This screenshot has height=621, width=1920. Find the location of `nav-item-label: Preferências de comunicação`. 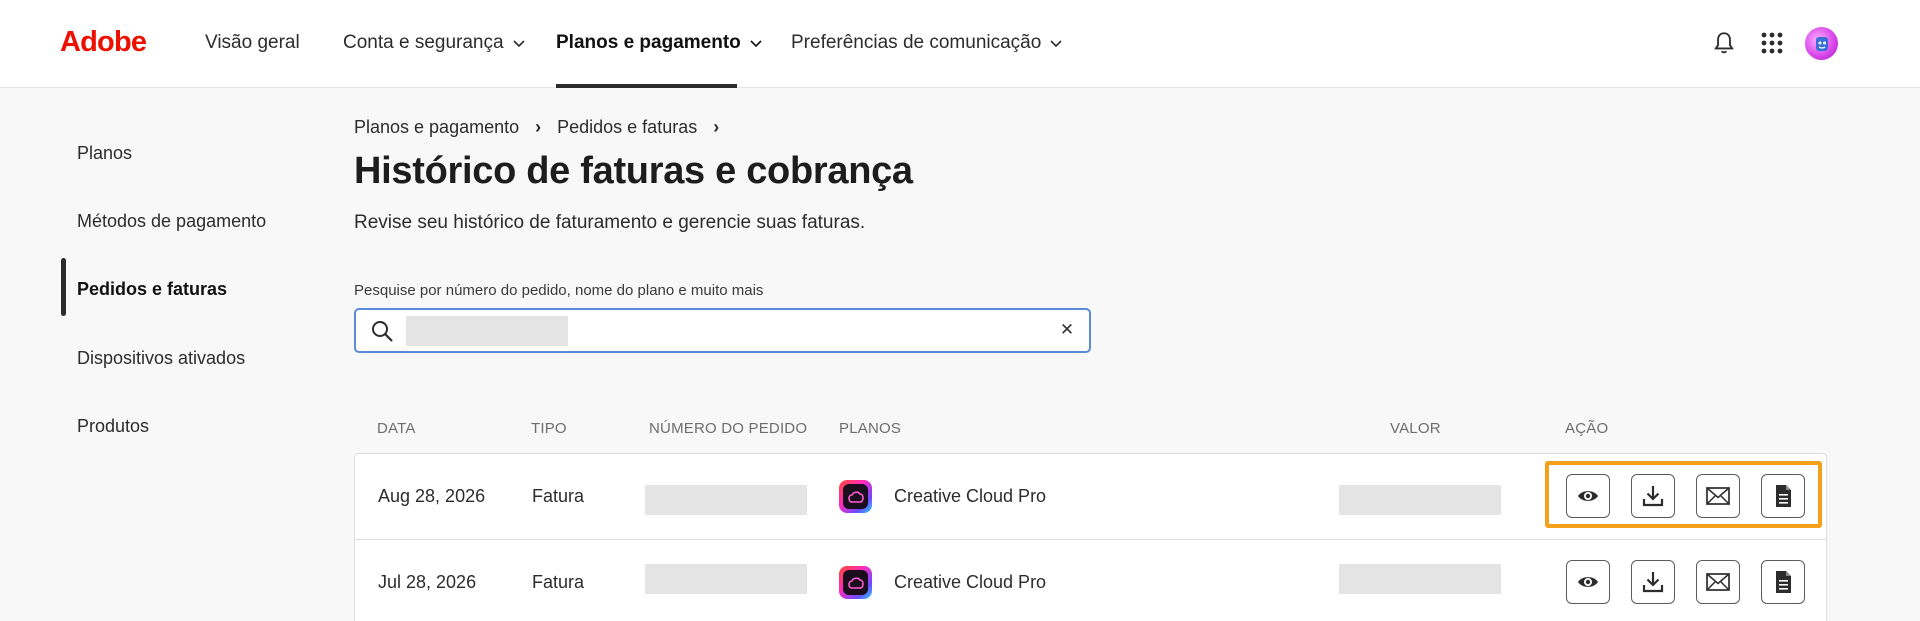

nav-item-label: Preferências de comunicação is located at coordinates (916, 42).